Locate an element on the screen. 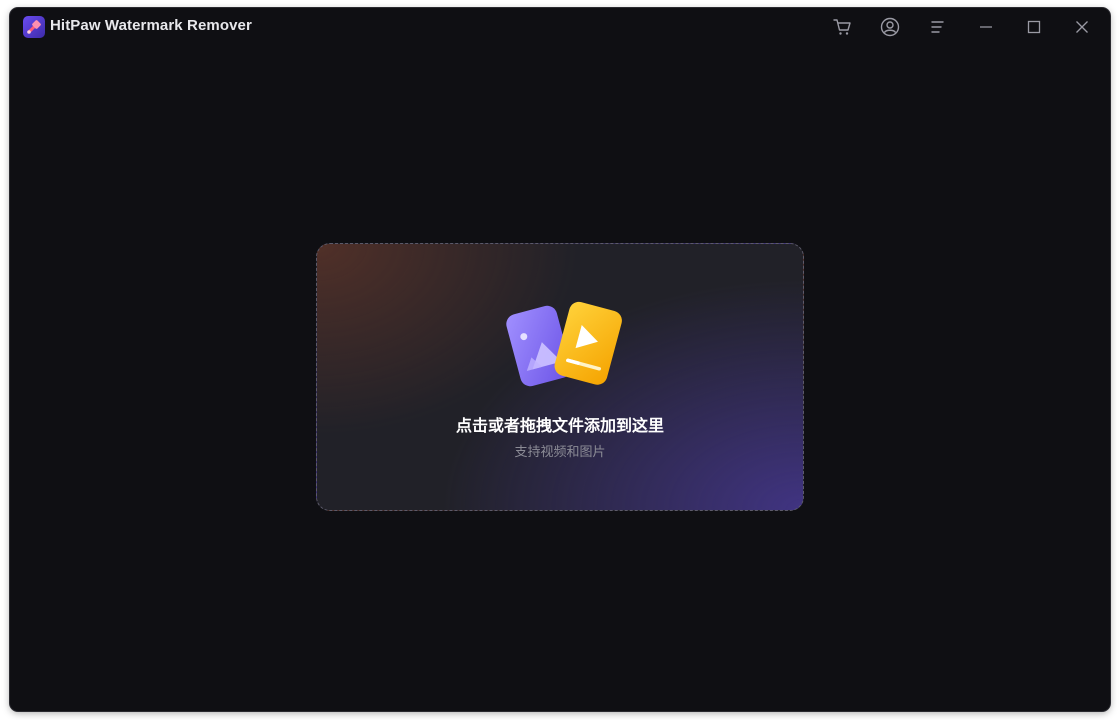  drop-zone-subtitle: 支持视频和图片 is located at coordinates (560, 452).